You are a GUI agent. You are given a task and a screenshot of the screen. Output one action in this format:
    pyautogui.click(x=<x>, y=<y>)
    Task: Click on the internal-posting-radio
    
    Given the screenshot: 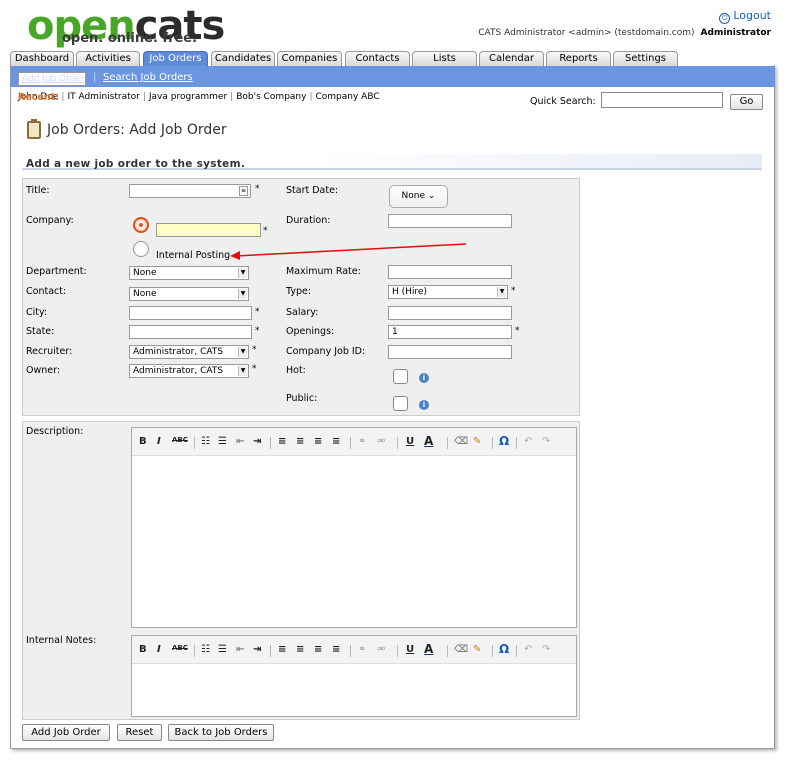 What is the action you would take?
    pyautogui.click(x=141, y=249)
    